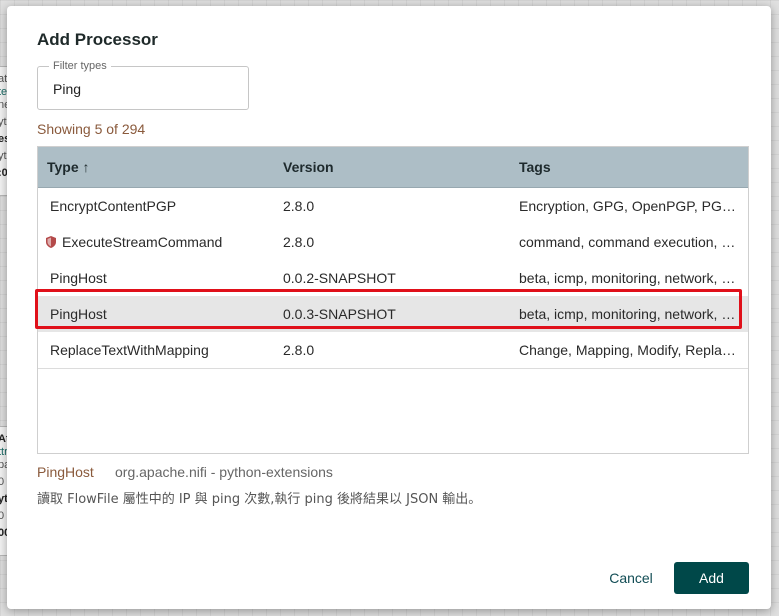 This screenshot has height=616, width=779. I want to click on cancel-button: Cancel, so click(631, 578).